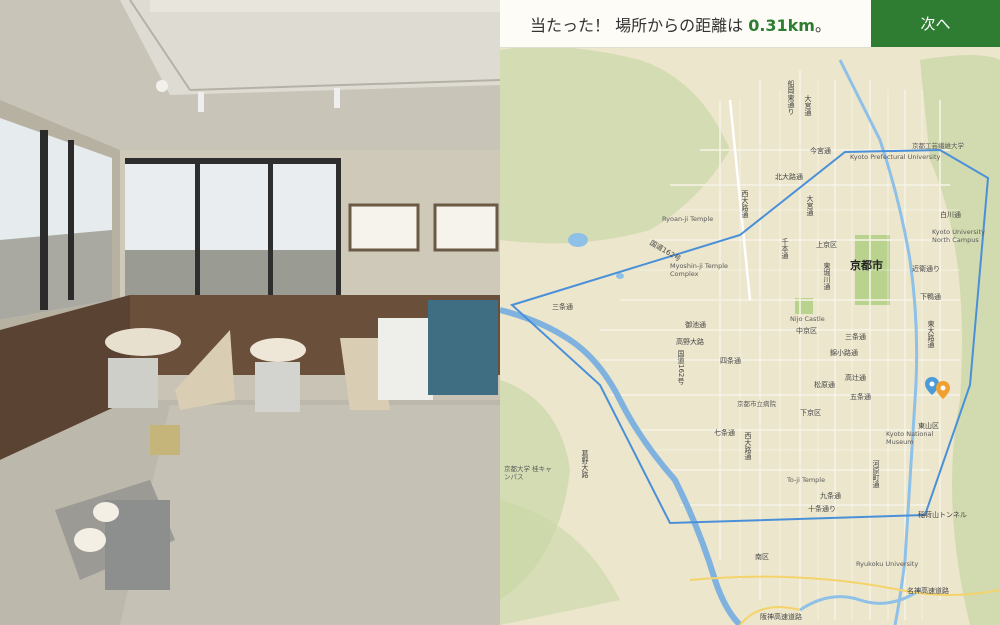 The height and width of the screenshot is (625, 1000). Describe the element at coordinates (830, 496) in the screenshot. I see `map-label: 九条通` at that location.